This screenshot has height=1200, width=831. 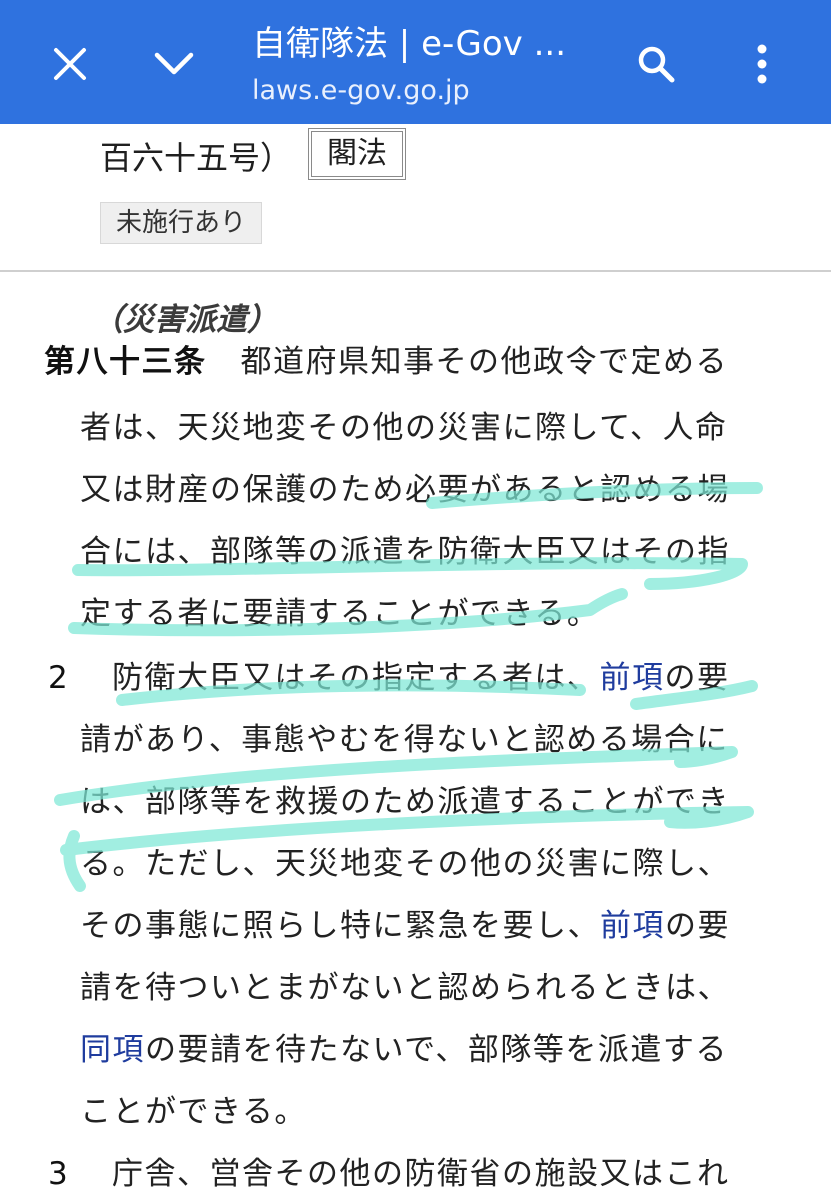 What do you see at coordinates (193, 1112) in the screenshot?
I see `article-line: ことができる。` at bounding box center [193, 1112].